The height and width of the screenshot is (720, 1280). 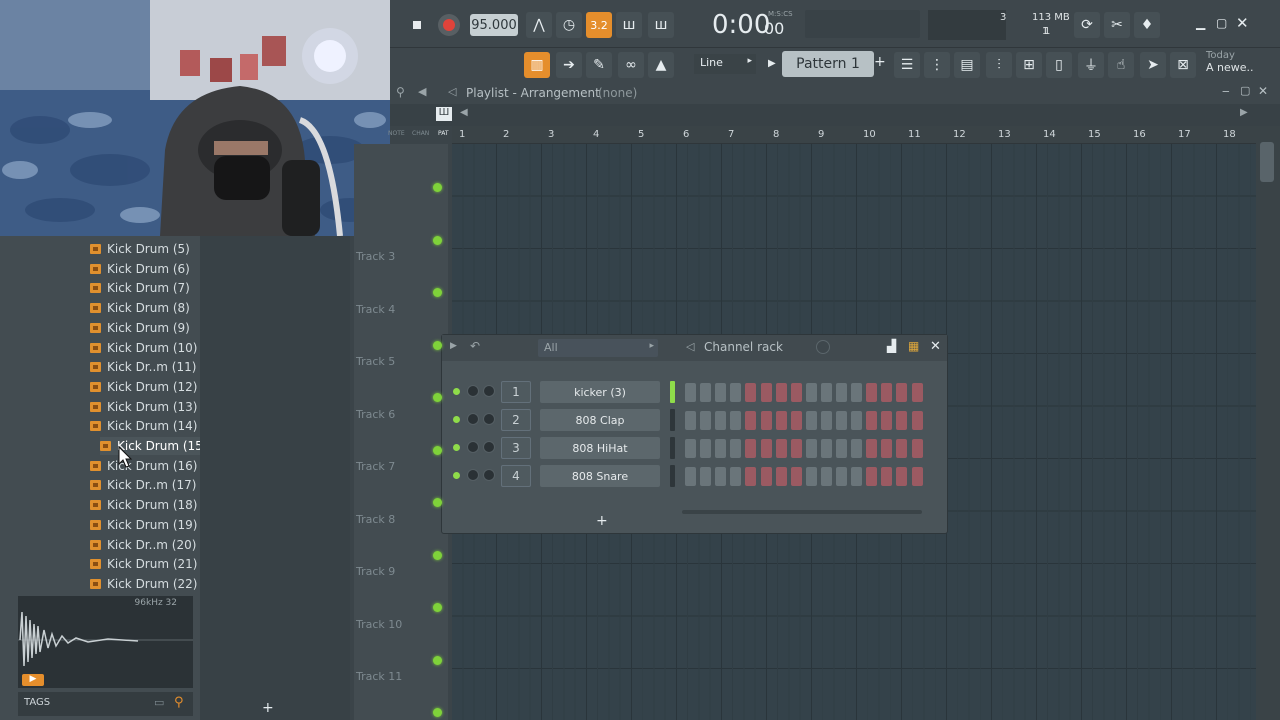 I want to click on cut-tool-button: ✂, so click(x=1117, y=25).